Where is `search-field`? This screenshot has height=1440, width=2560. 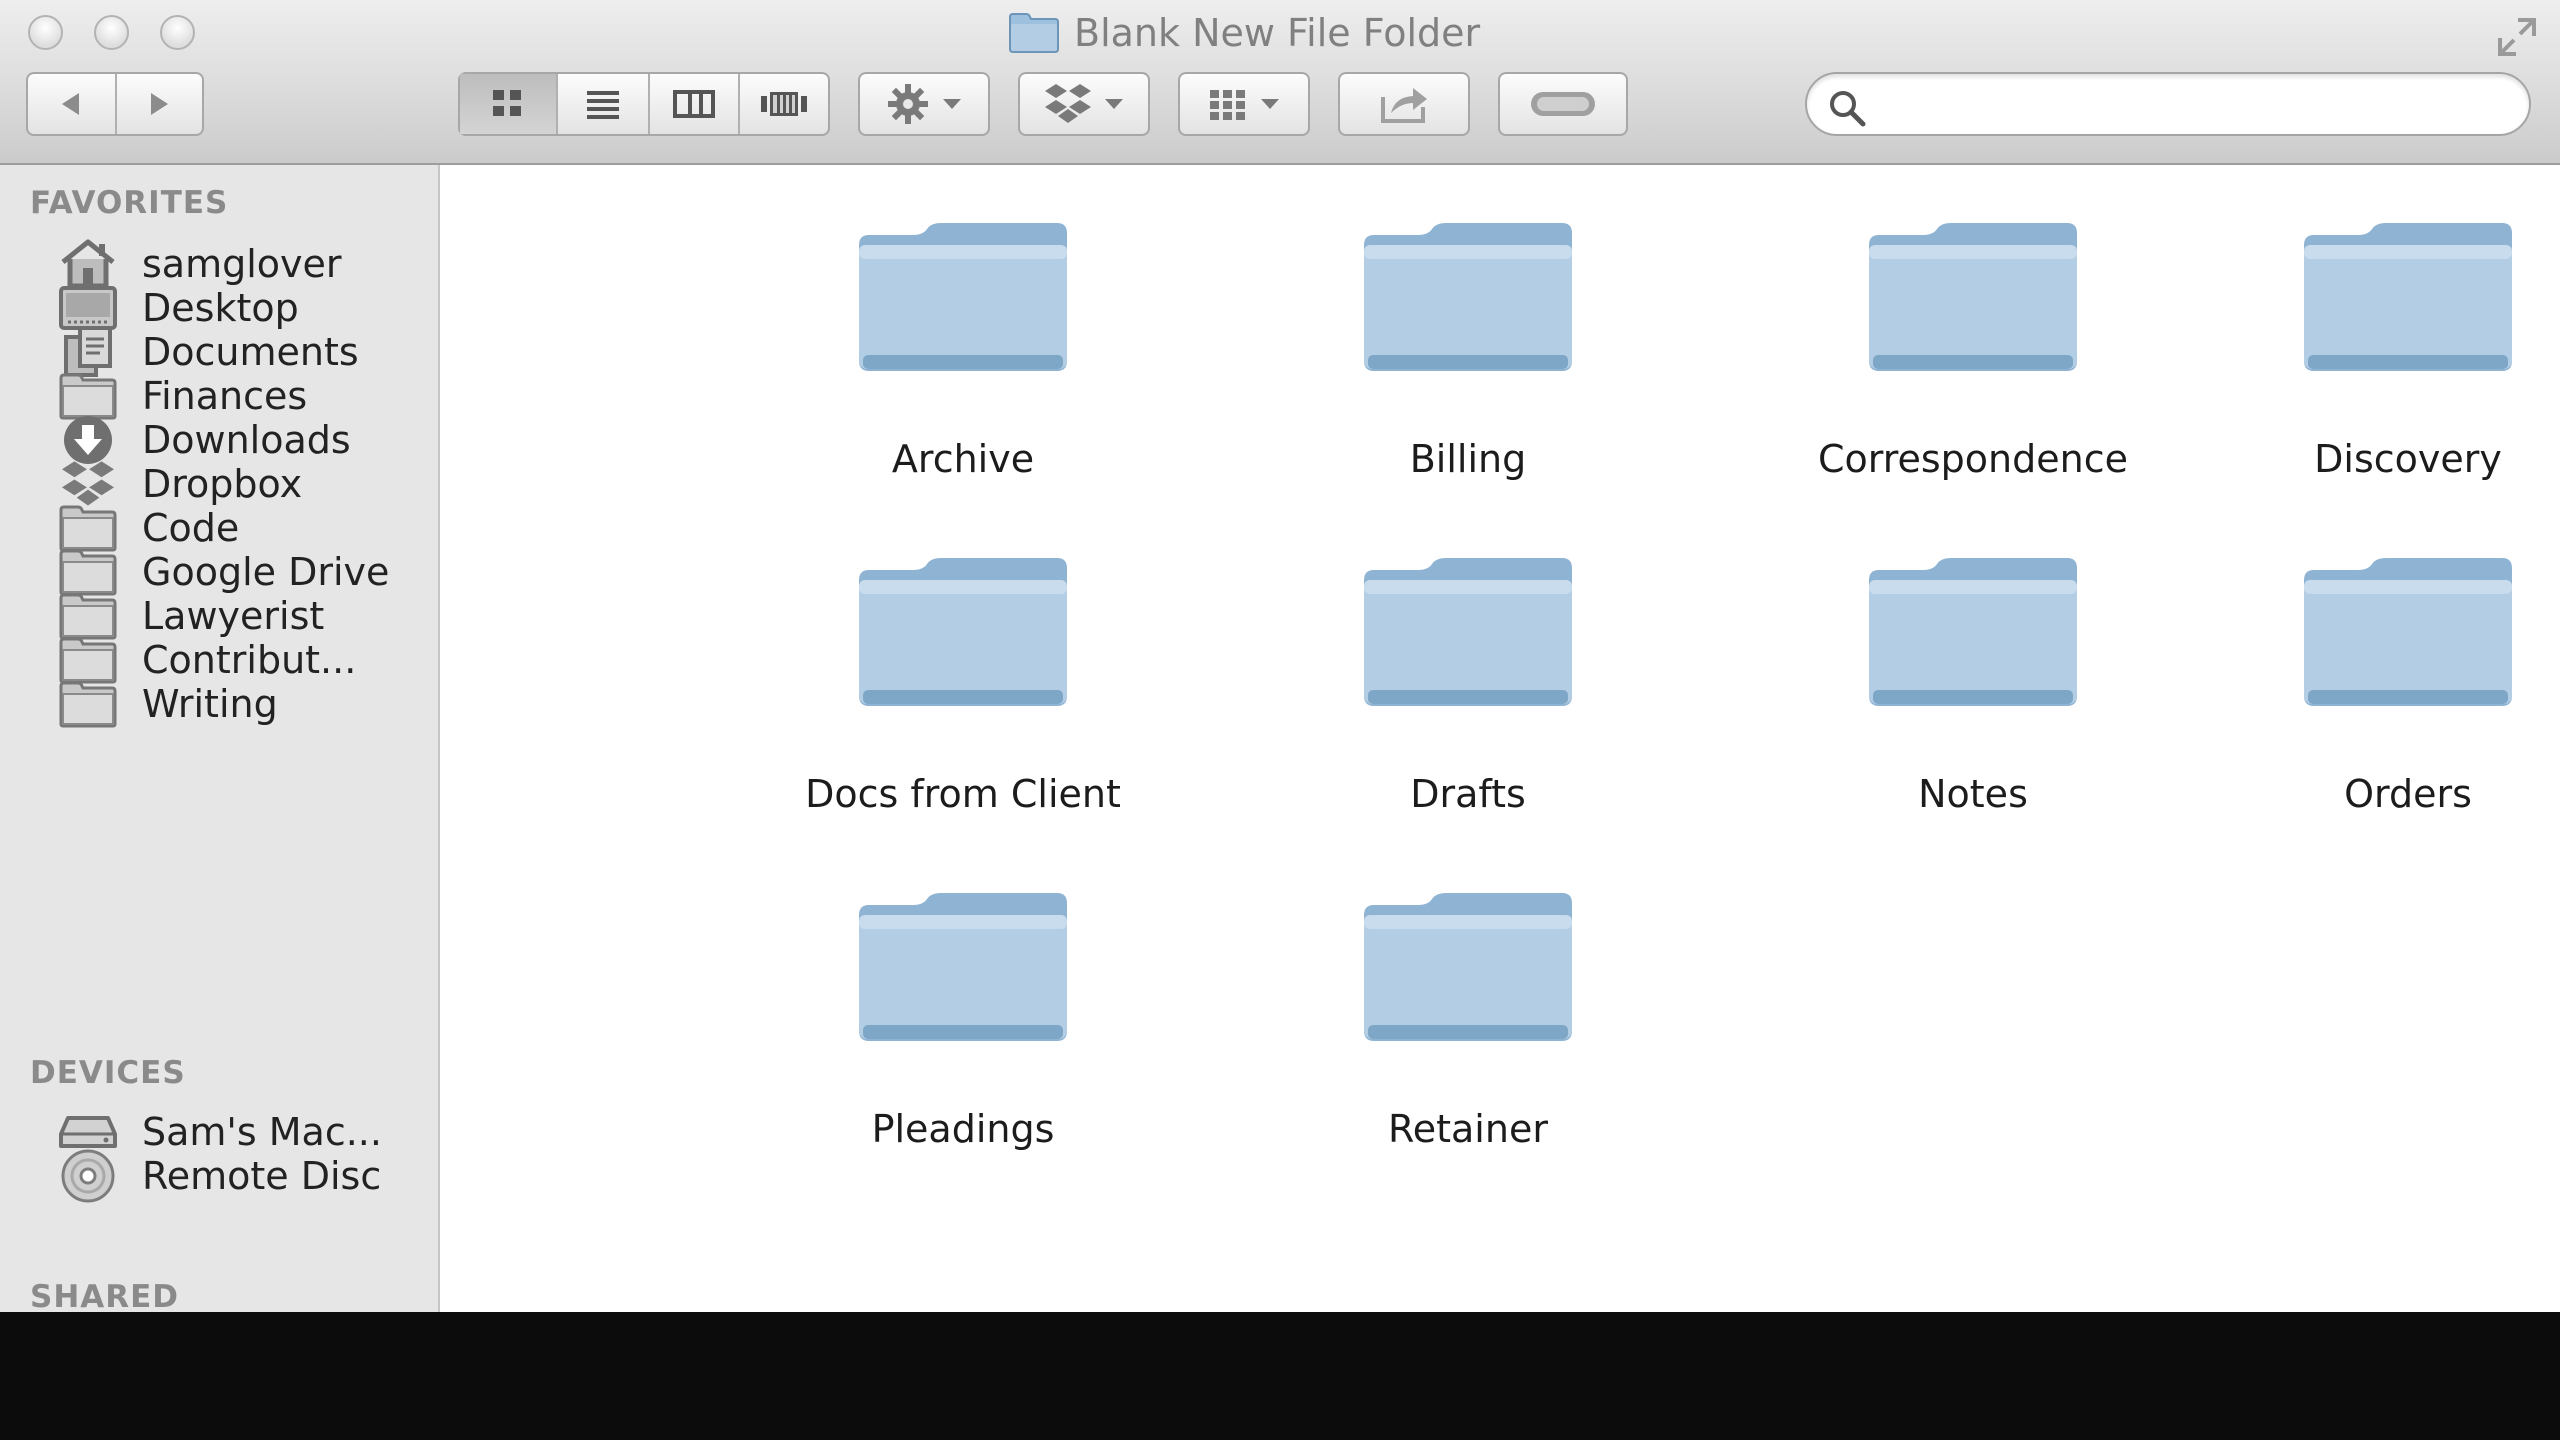
search-field is located at coordinates (2168, 104).